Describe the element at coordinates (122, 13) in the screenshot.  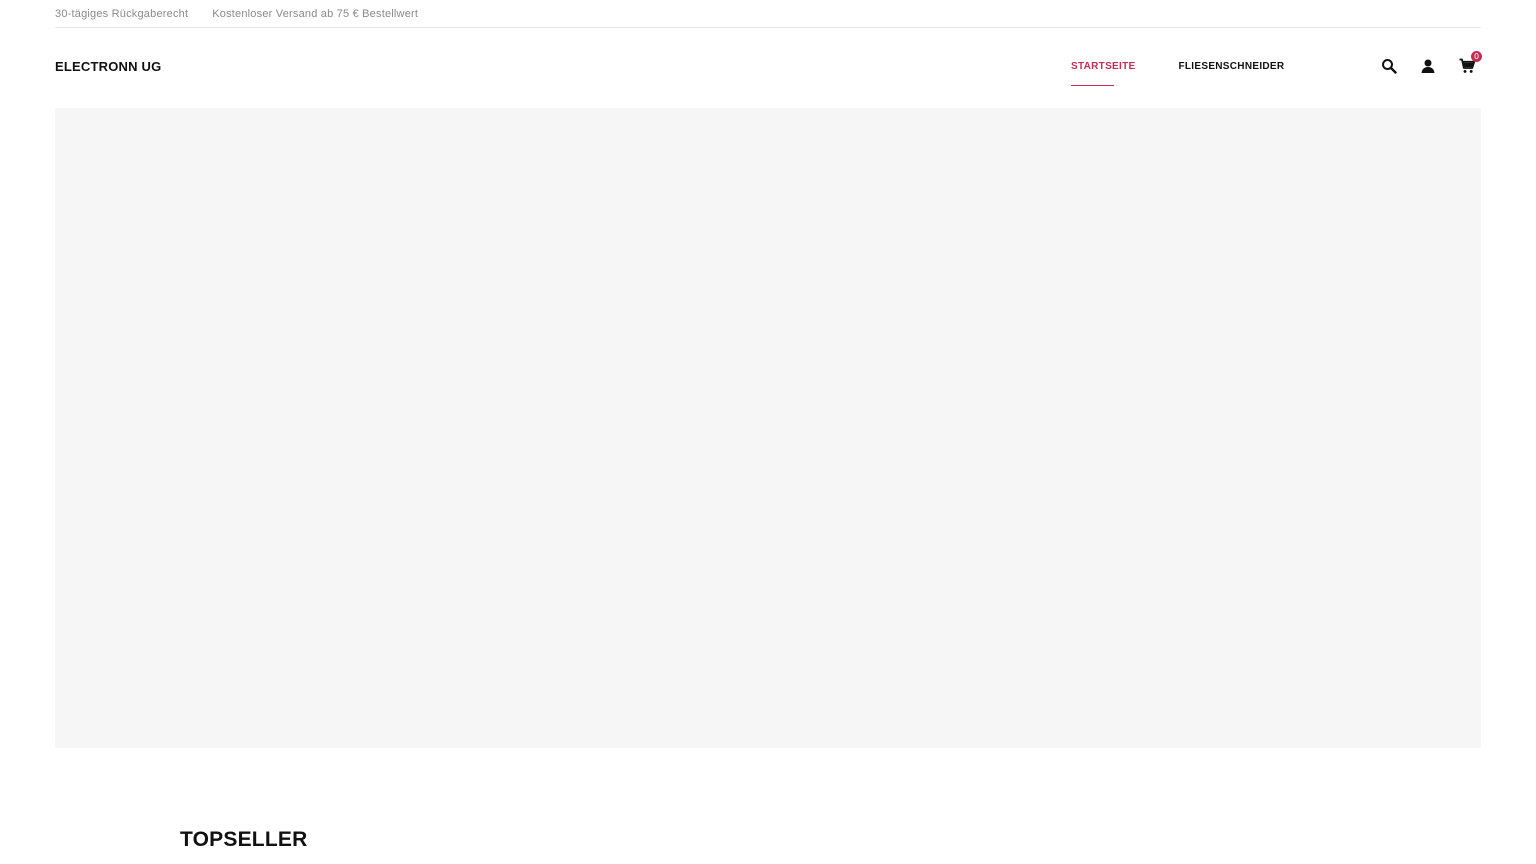
I see `return-policy-text: 30-tägiges Rückgaberecht` at that location.